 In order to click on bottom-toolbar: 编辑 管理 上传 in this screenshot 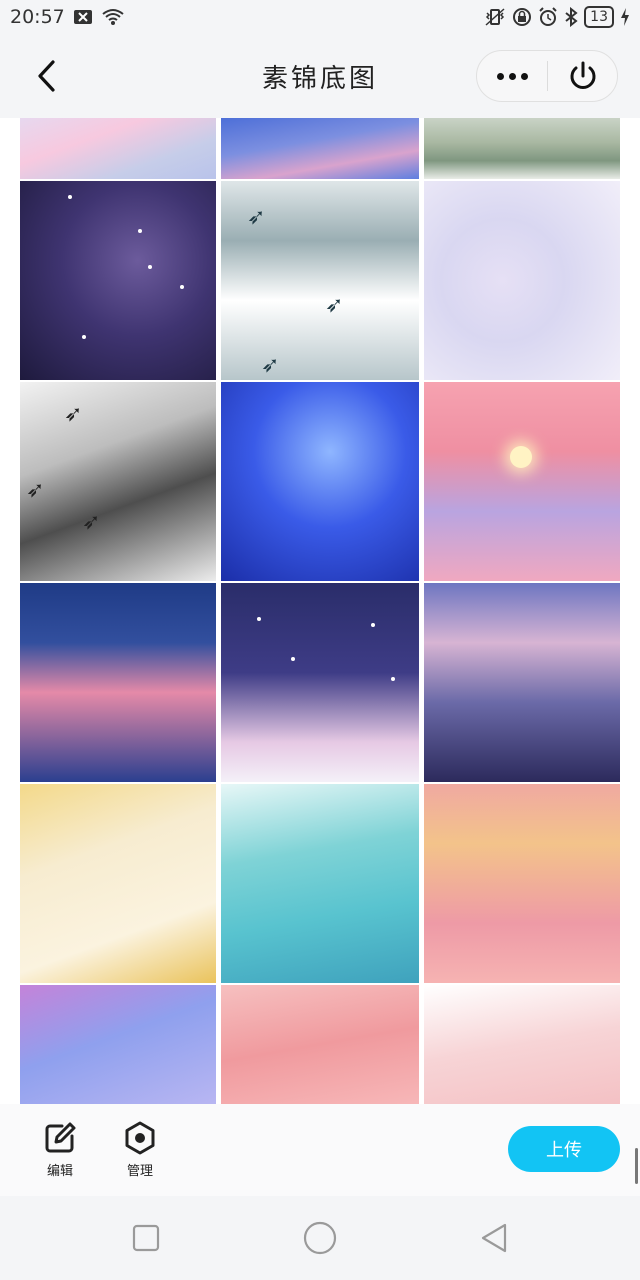, I will do `click(320, 1150)`.